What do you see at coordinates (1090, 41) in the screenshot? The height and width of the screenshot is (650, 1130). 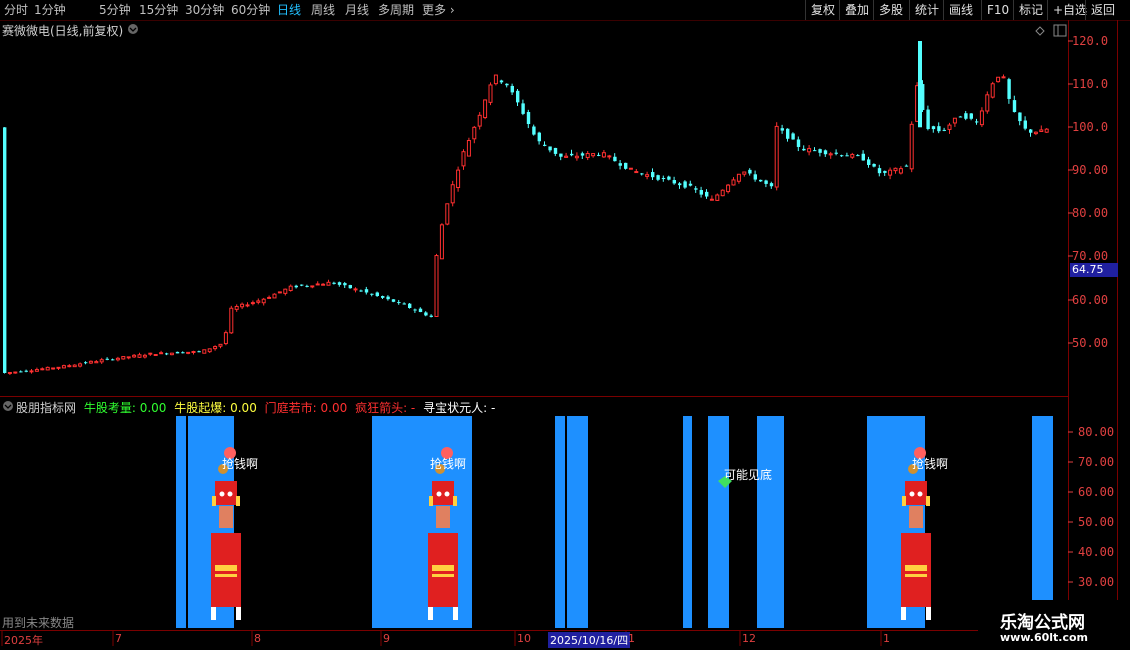 I see `y-tick-label: 120.0` at bounding box center [1090, 41].